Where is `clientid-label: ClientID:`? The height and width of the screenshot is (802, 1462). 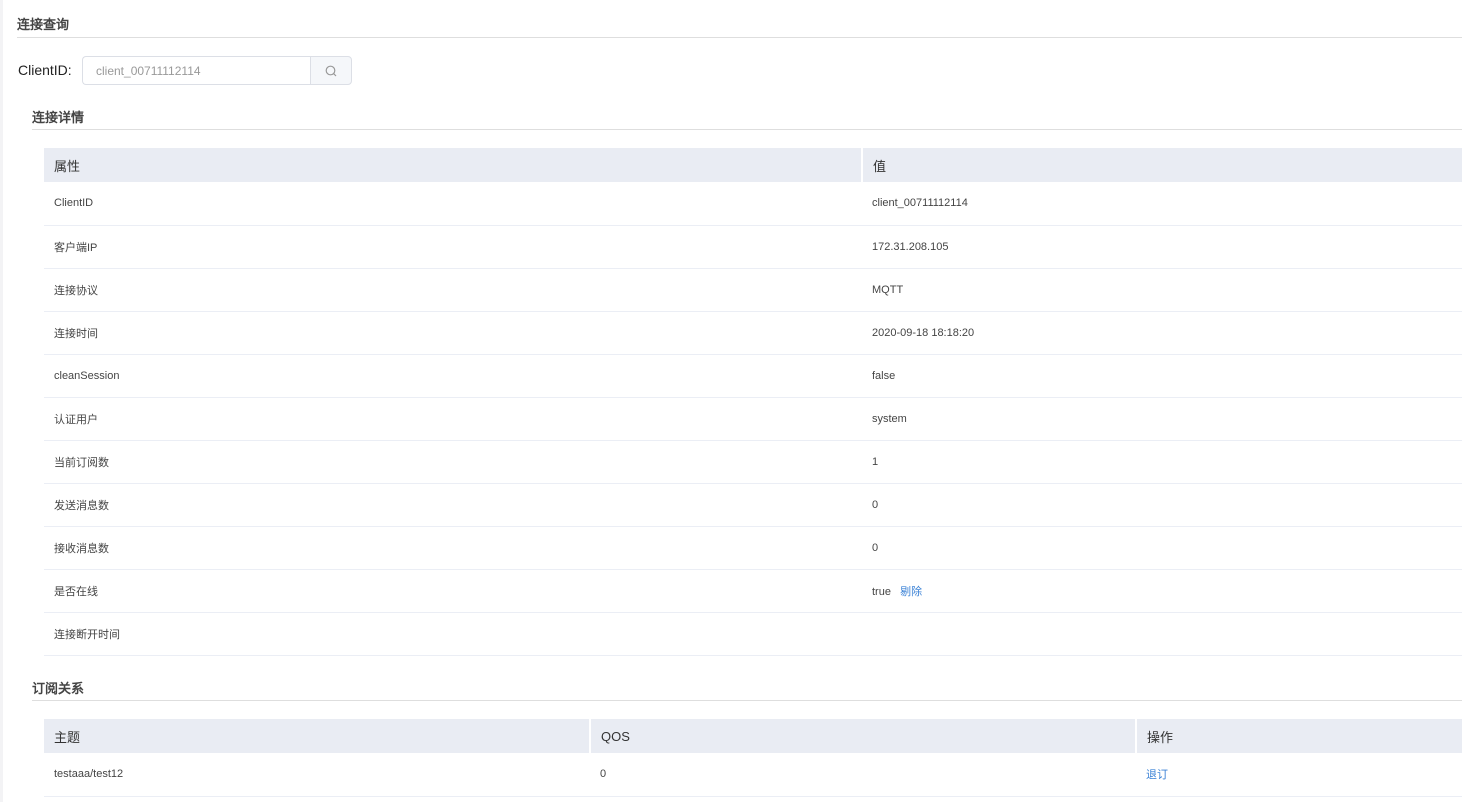 clientid-label: ClientID: is located at coordinates (45, 70).